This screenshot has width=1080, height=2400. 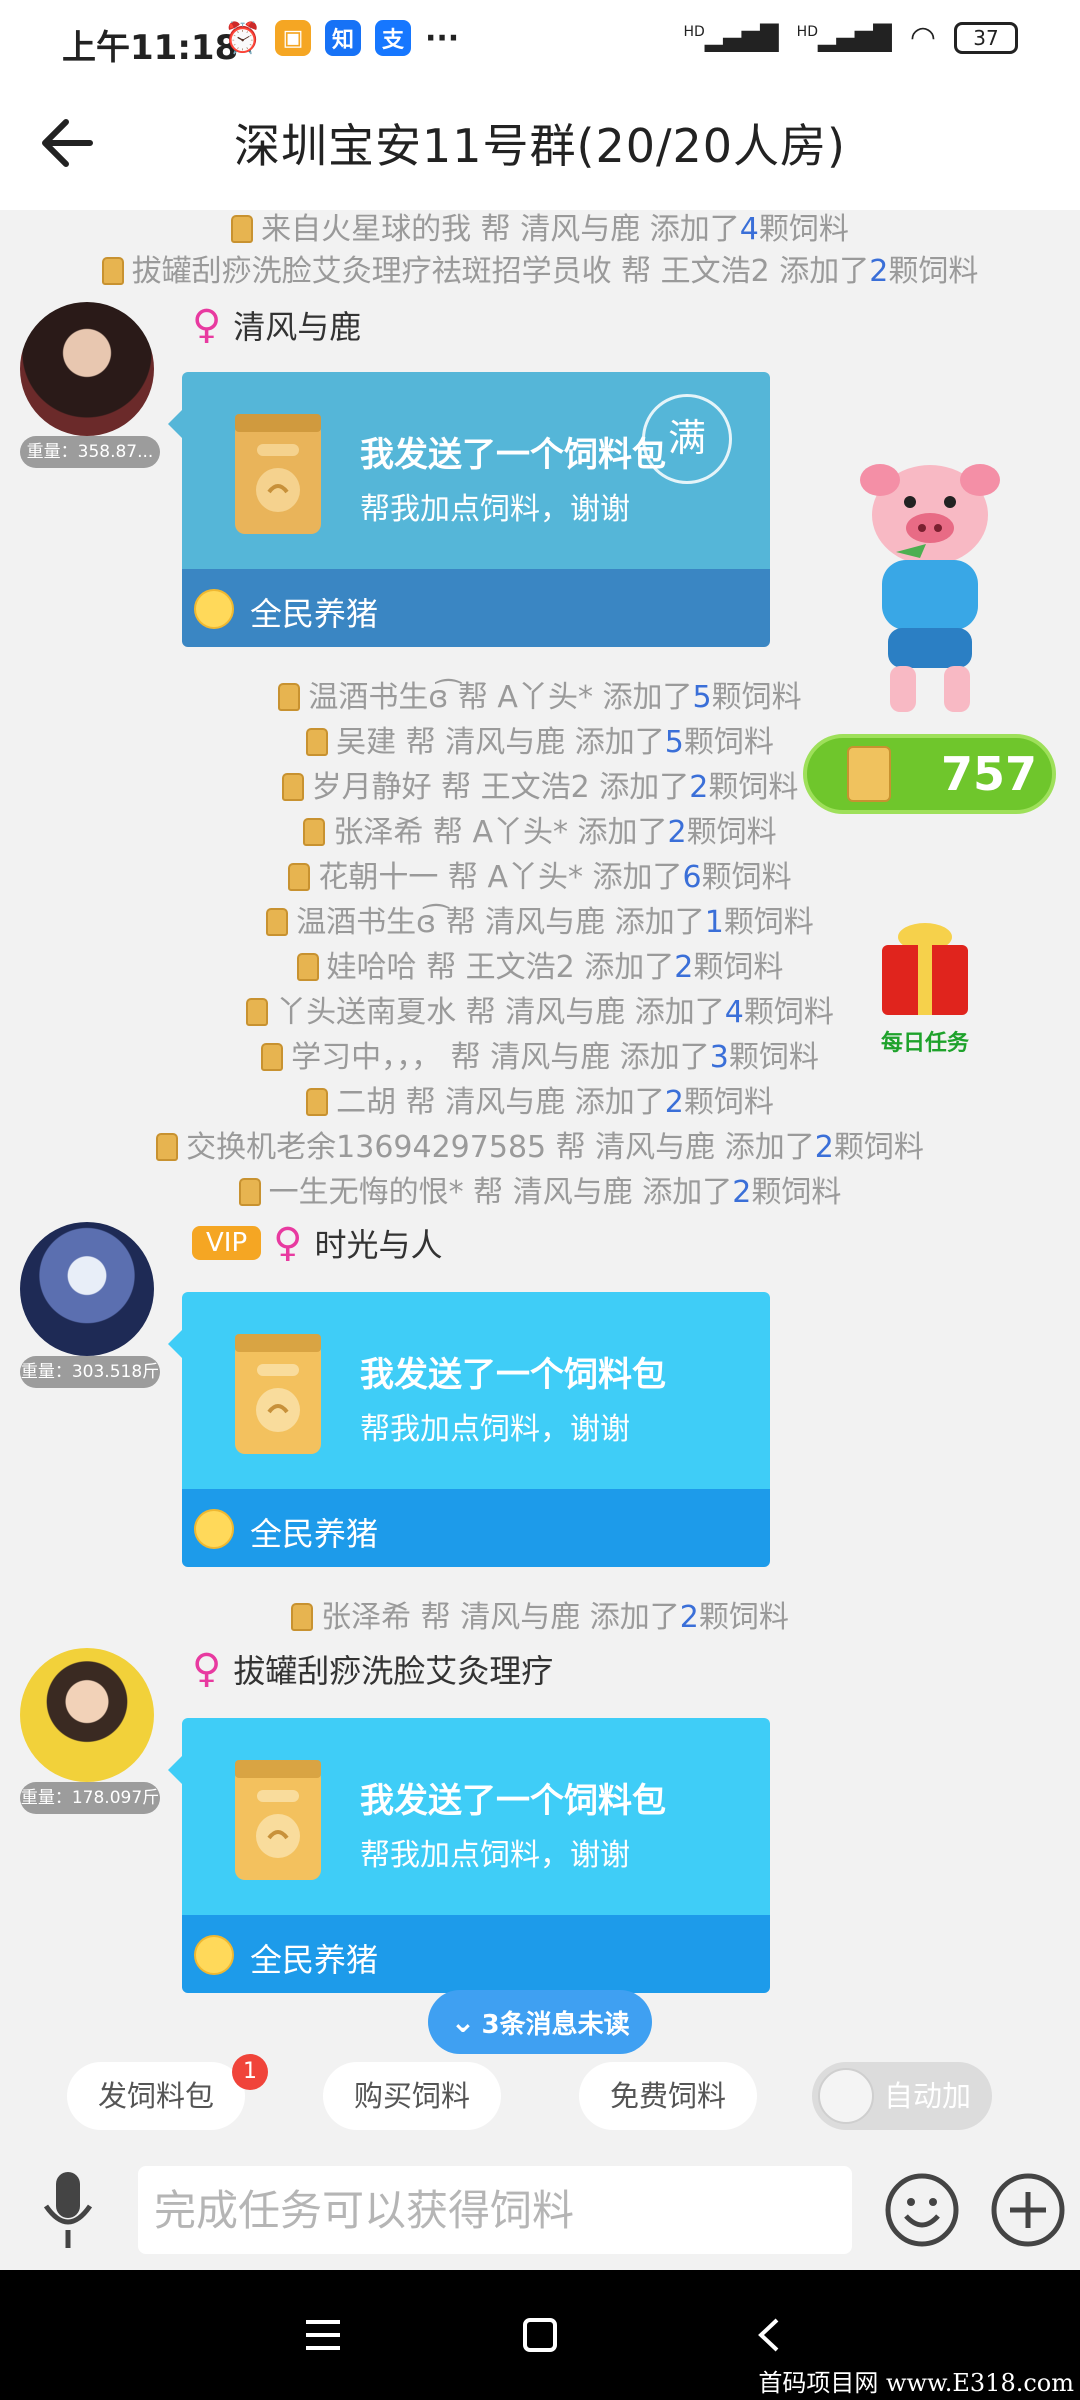 I want to click on back-icon, so click(x=770, y=2335).